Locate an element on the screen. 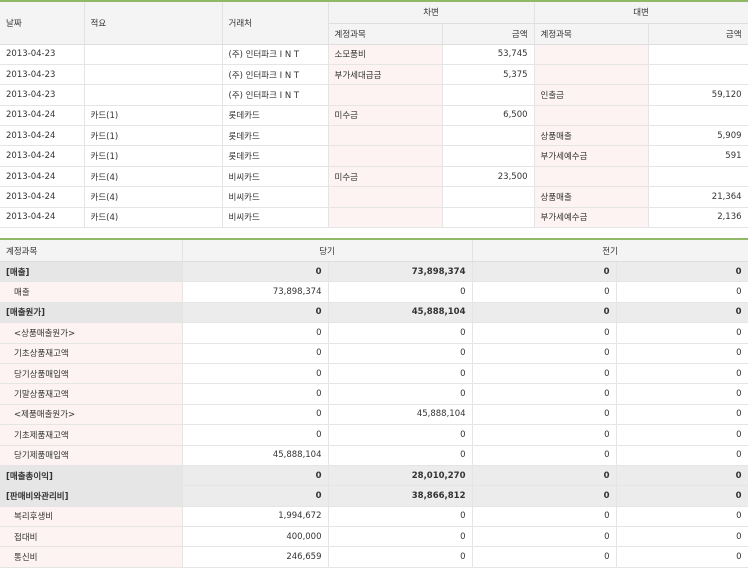  current-credit-cell: 28,010,270 is located at coordinates (400, 476).